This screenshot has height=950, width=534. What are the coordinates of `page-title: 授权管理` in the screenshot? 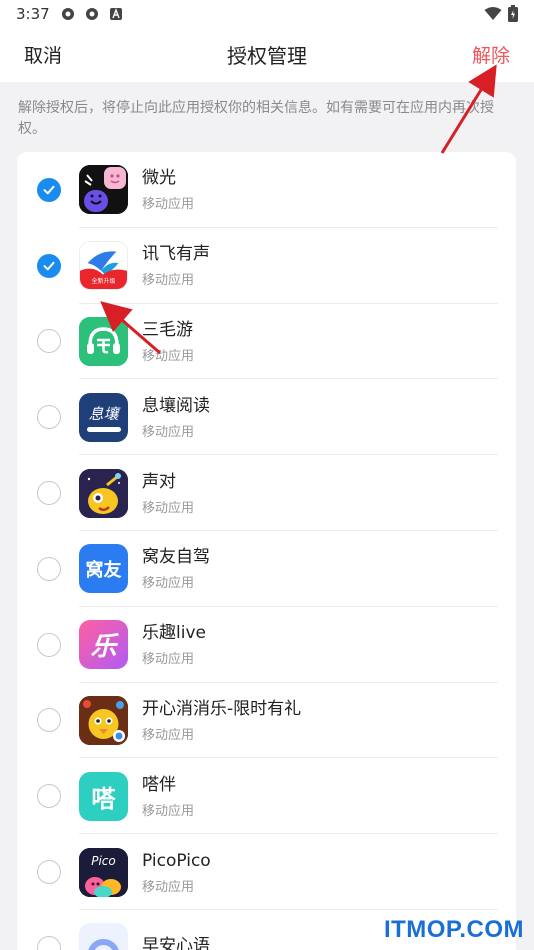 It's located at (267, 56).